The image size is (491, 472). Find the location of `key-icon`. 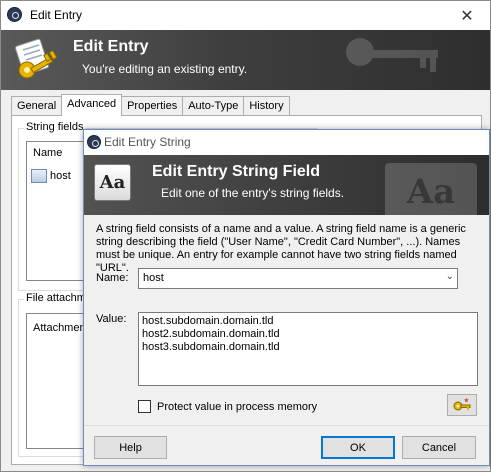

key-icon is located at coordinates (35, 60).